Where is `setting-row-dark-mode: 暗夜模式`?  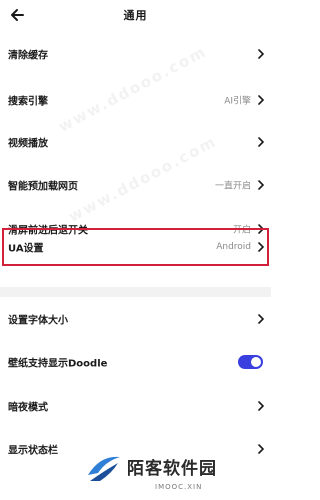 setting-row-dark-mode: 暗夜模式 is located at coordinates (135, 406).